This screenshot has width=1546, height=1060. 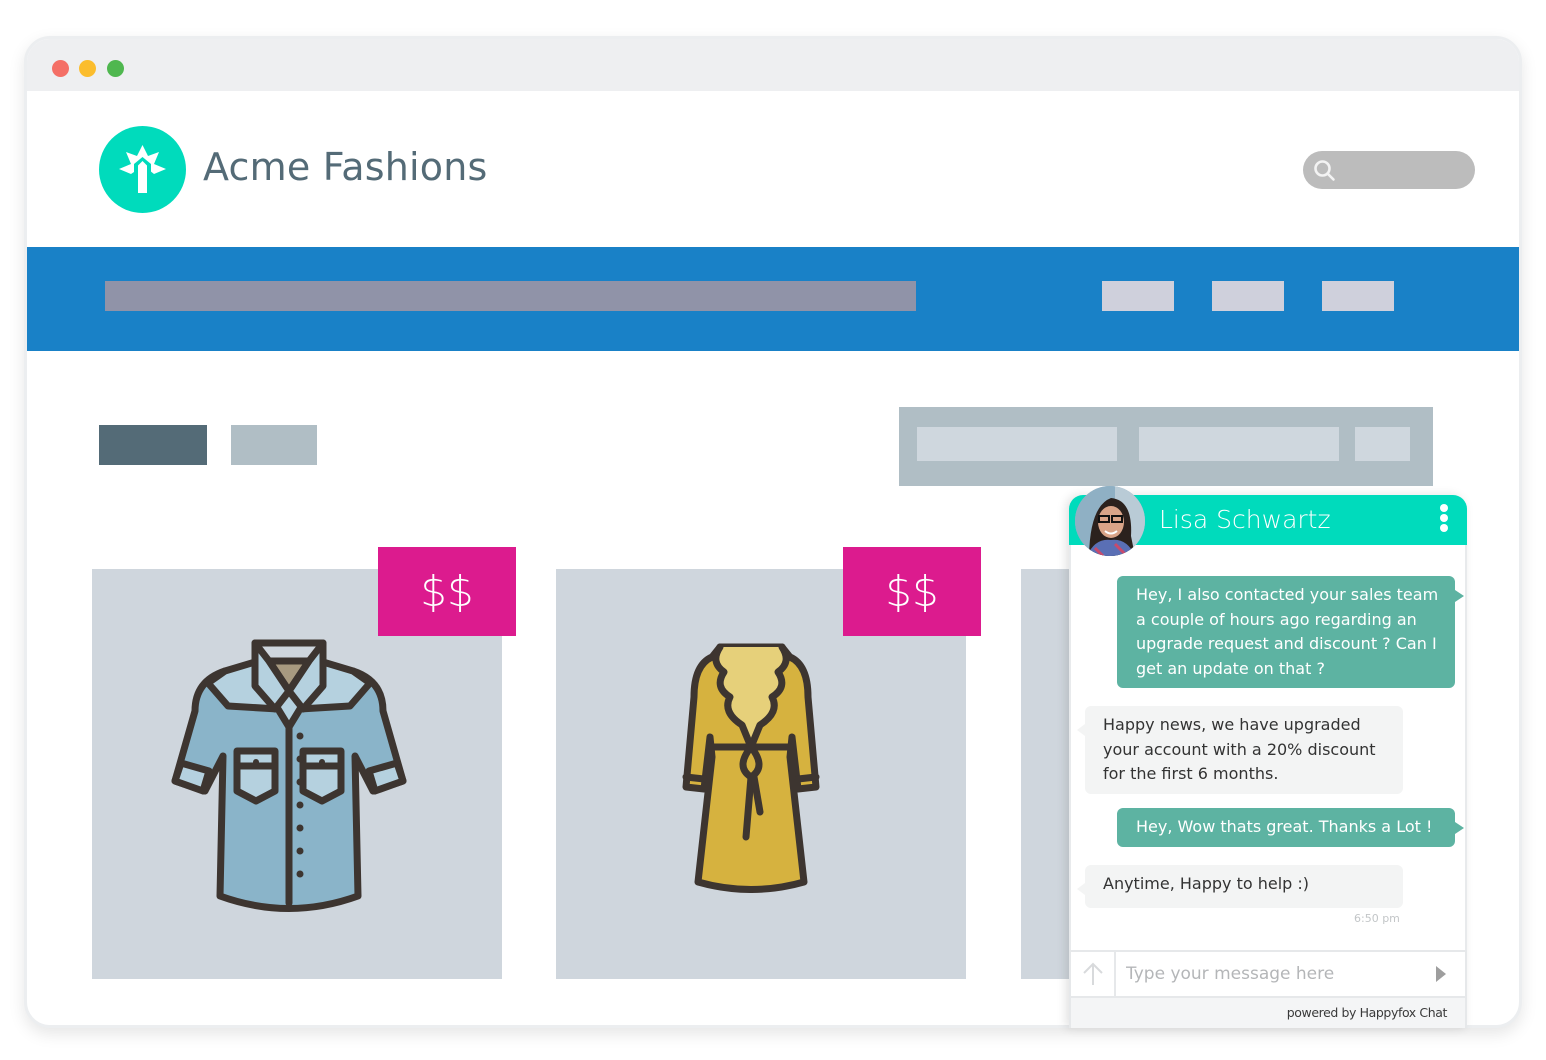 I want to click on yellow-dress-image, so click(x=751, y=768).